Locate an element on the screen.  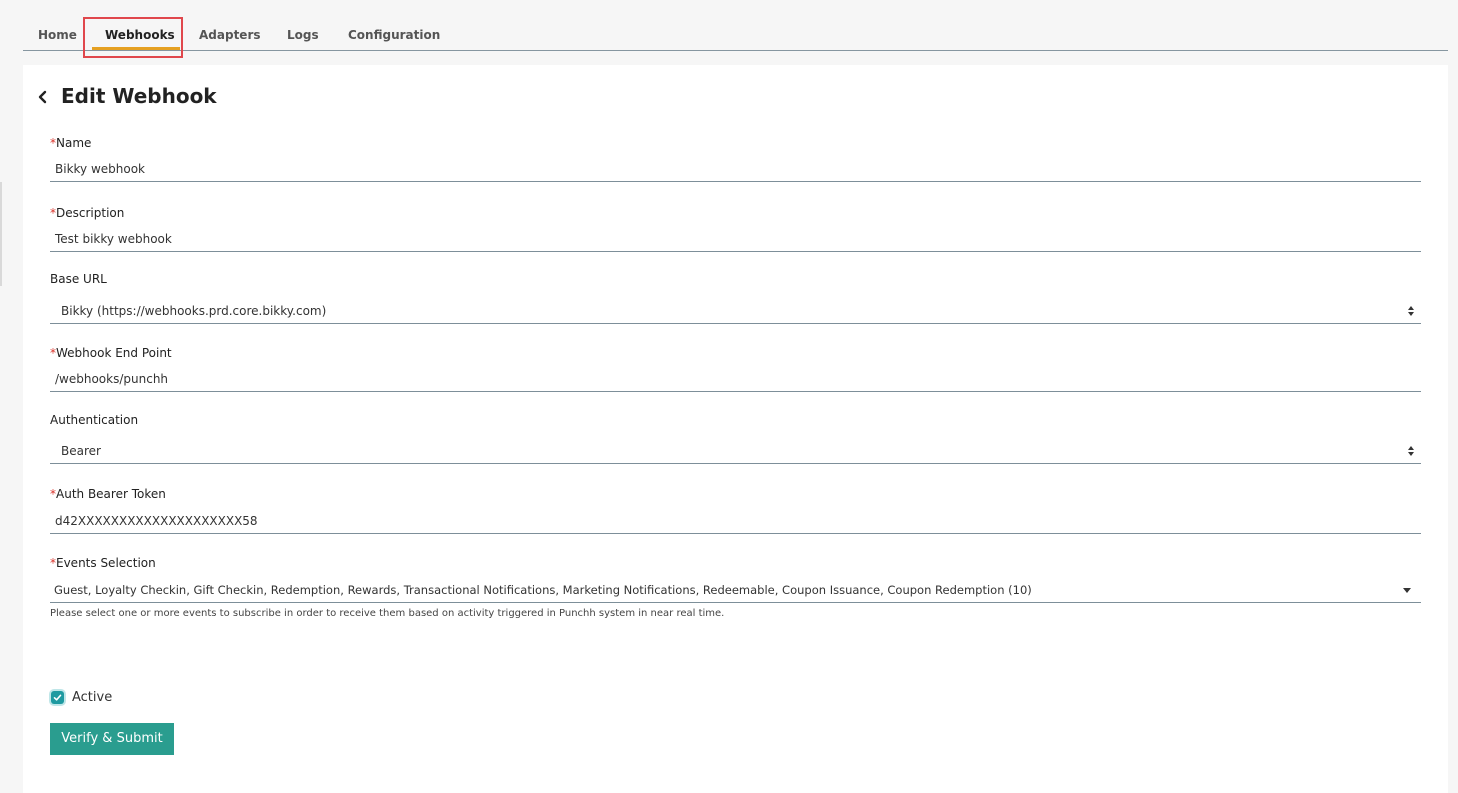
description-value: Test bikky webhook is located at coordinates (113, 239).